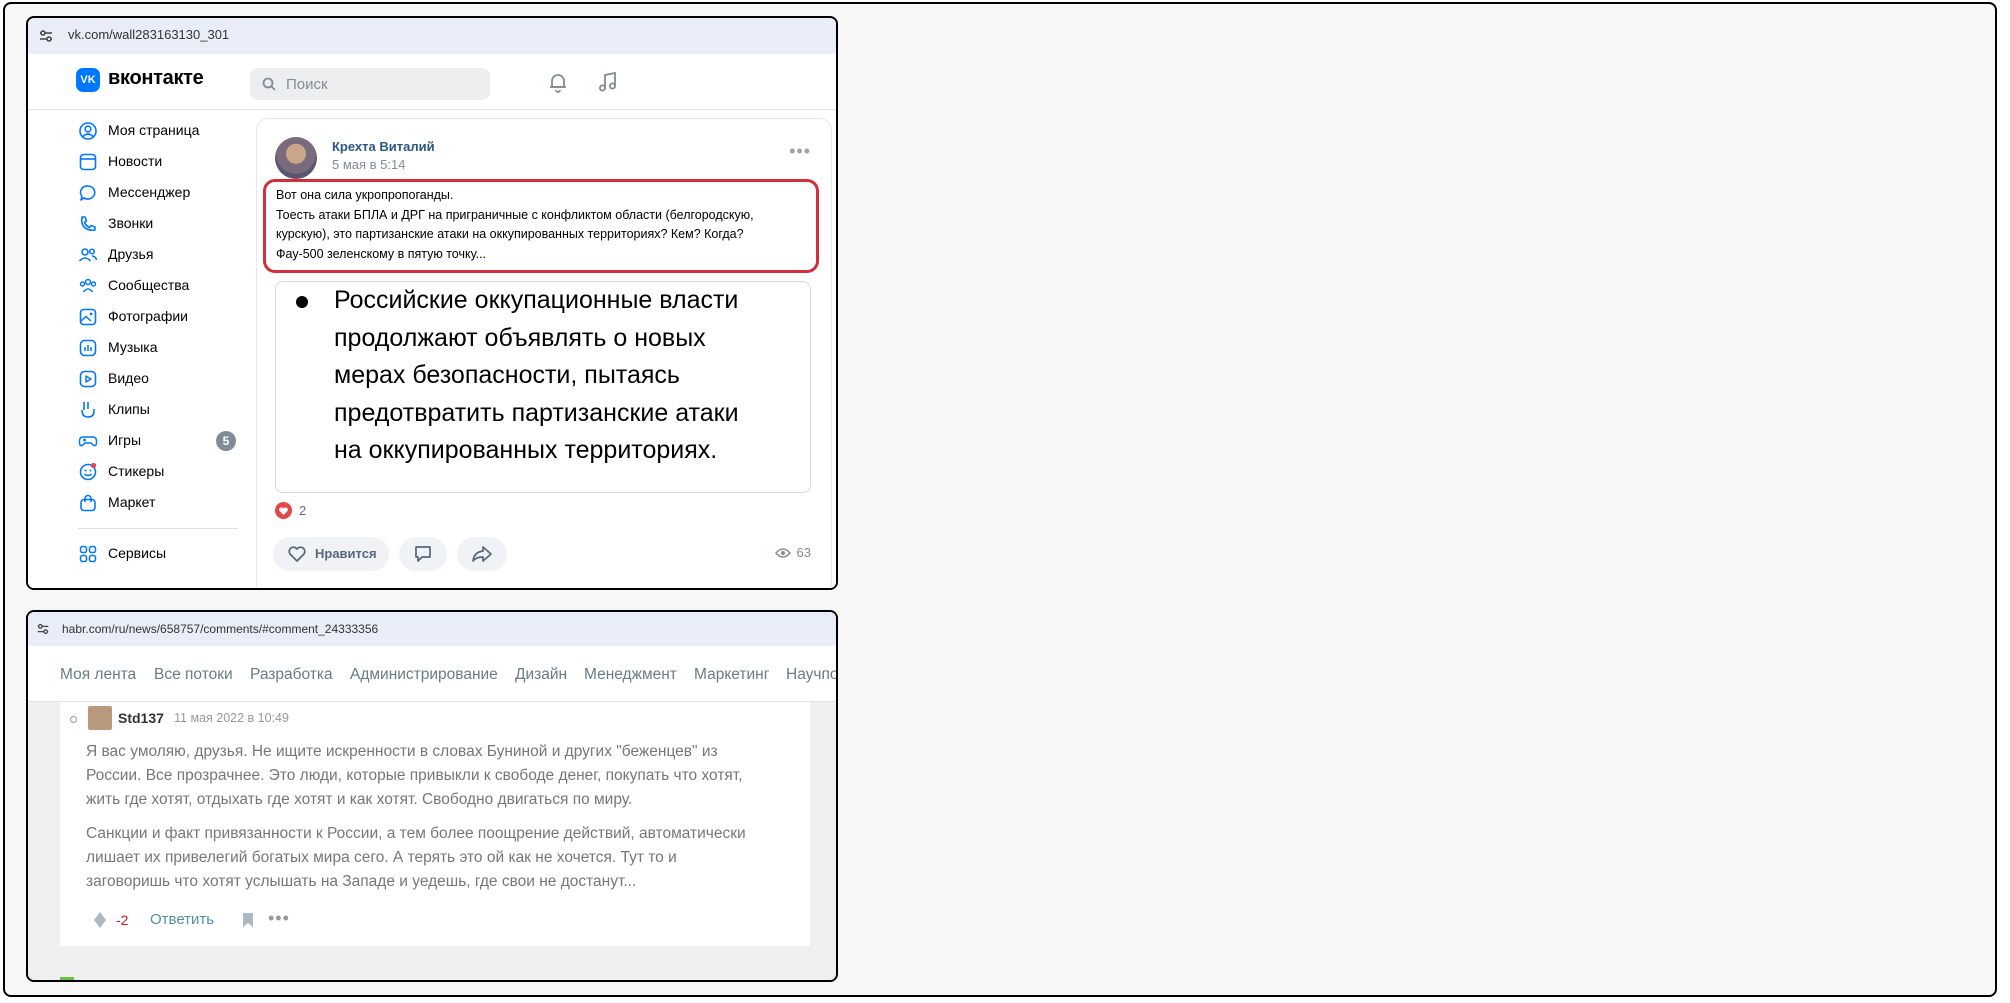 Image resolution: width=2010 pixels, height=1003 pixels. I want to click on sidebar-item-music: Музыка, so click(158, 348).